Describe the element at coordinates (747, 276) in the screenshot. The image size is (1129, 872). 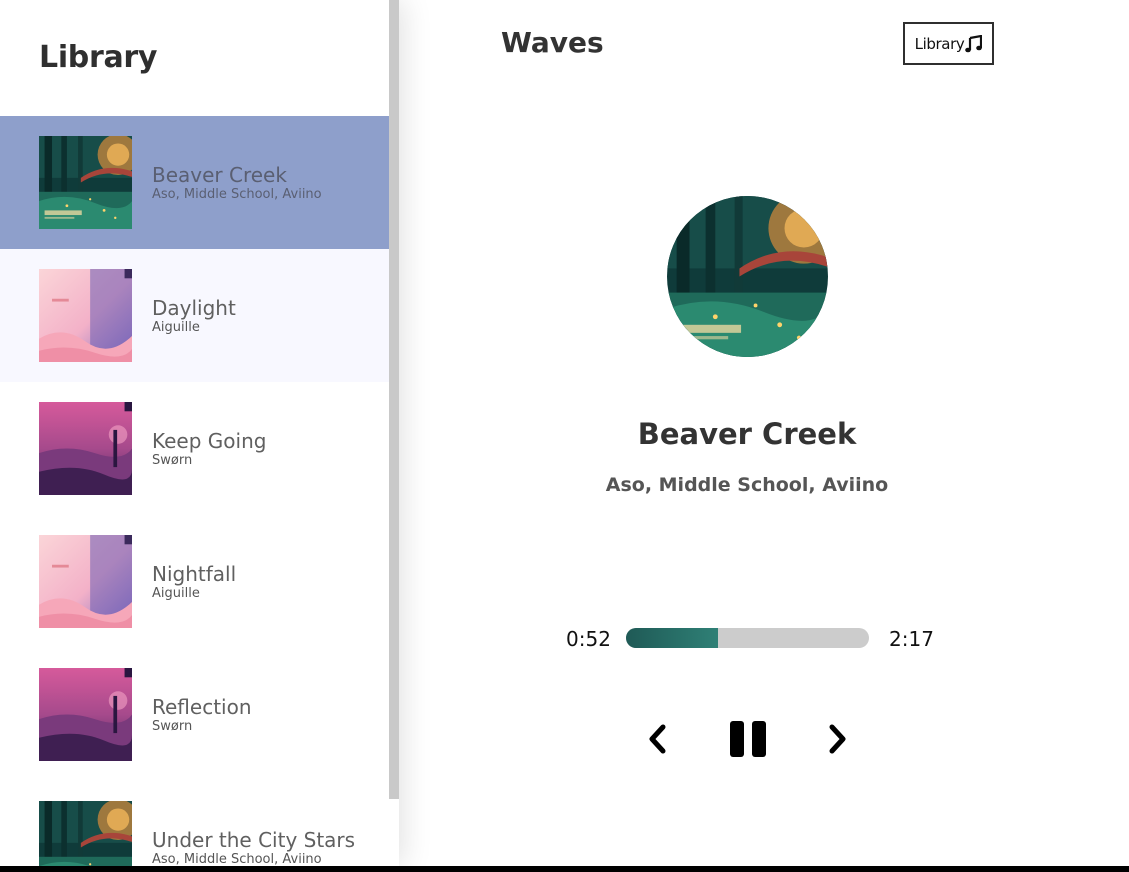
I see `album-art` at that location.